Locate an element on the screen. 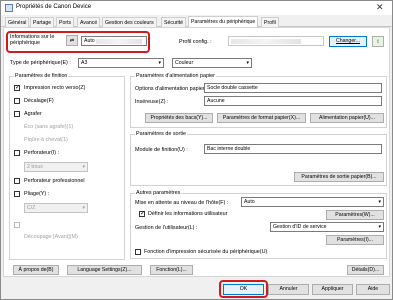  cancel-button: Annuler is located at coordinates (288, 289).